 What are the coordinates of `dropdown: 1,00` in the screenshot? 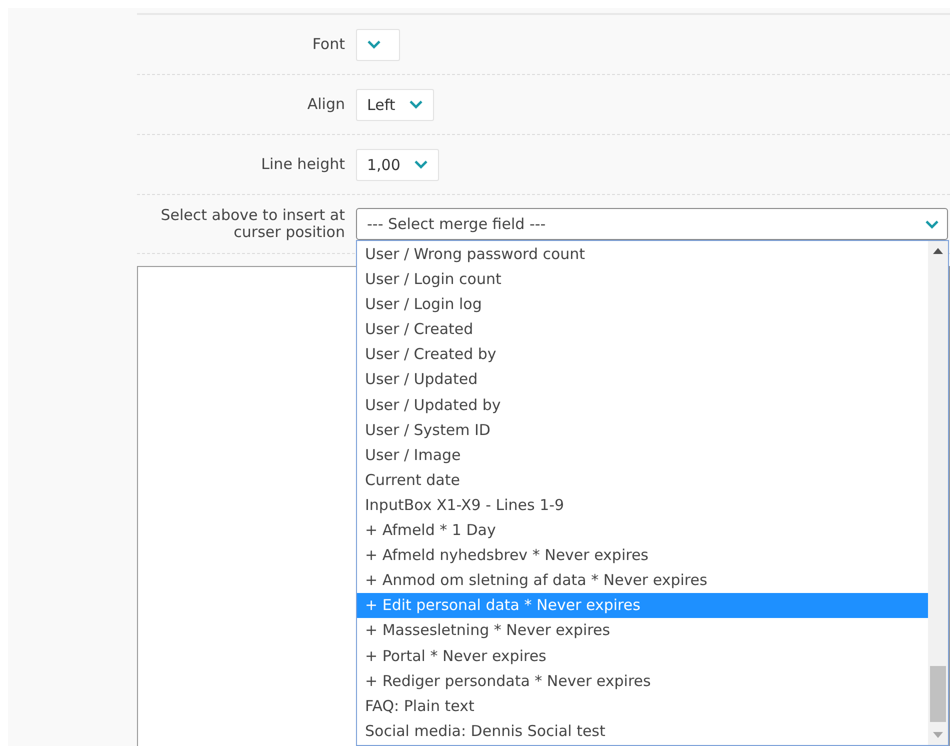 It's located at (398, 164).